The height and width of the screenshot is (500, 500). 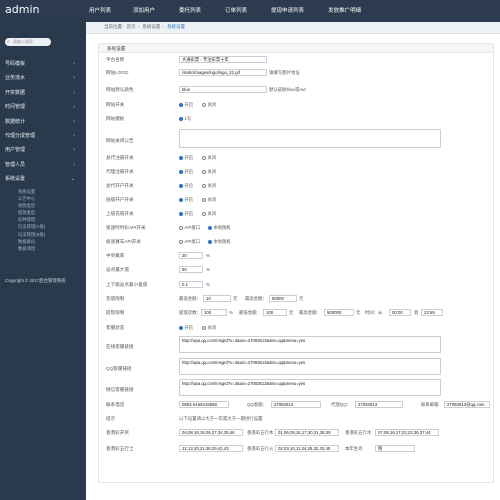 What do you see at coordinates (120, 26) in the screenshot?
I see `breadcrumb-home: 当前位置：首页` at bounding box center [120, 26].